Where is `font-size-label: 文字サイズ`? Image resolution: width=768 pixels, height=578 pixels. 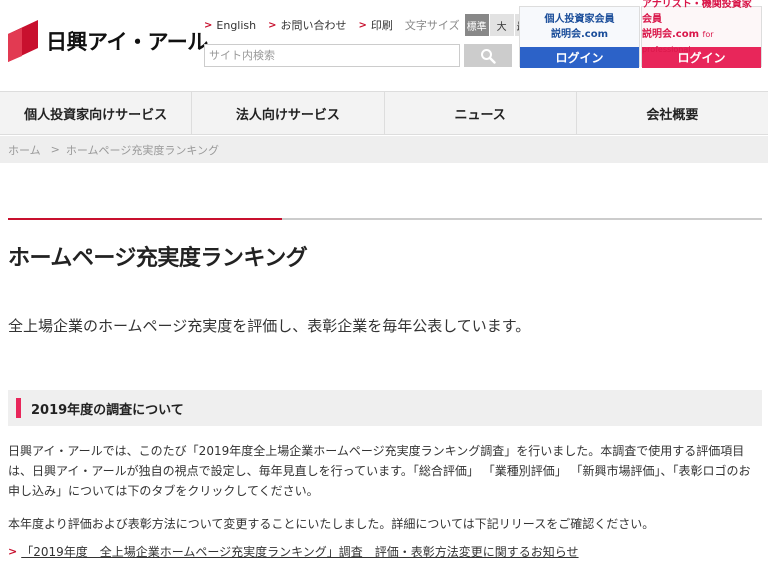 font-size-label: 文字サイズ is located at coordinates (432, 25).